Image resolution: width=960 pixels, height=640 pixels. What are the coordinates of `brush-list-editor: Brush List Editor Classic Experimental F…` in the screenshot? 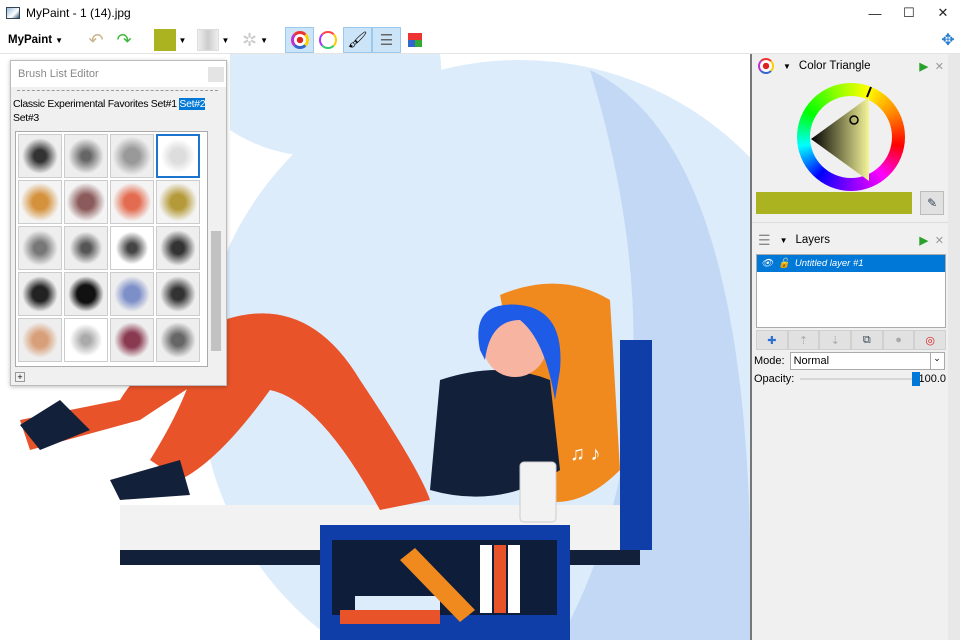 It's located at (118, 223).